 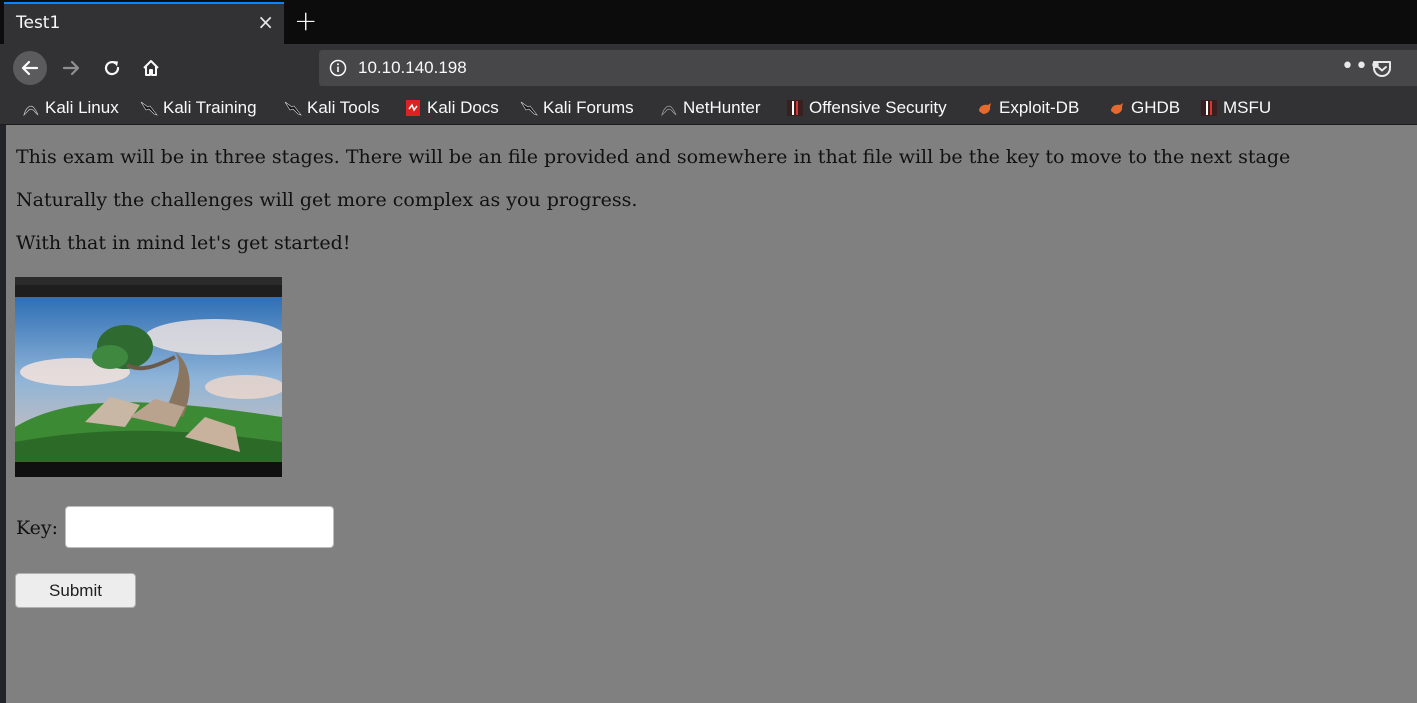 I want to click on navigation-toolbar: 10.10.140.198 •••, so click(x=708, y=68).